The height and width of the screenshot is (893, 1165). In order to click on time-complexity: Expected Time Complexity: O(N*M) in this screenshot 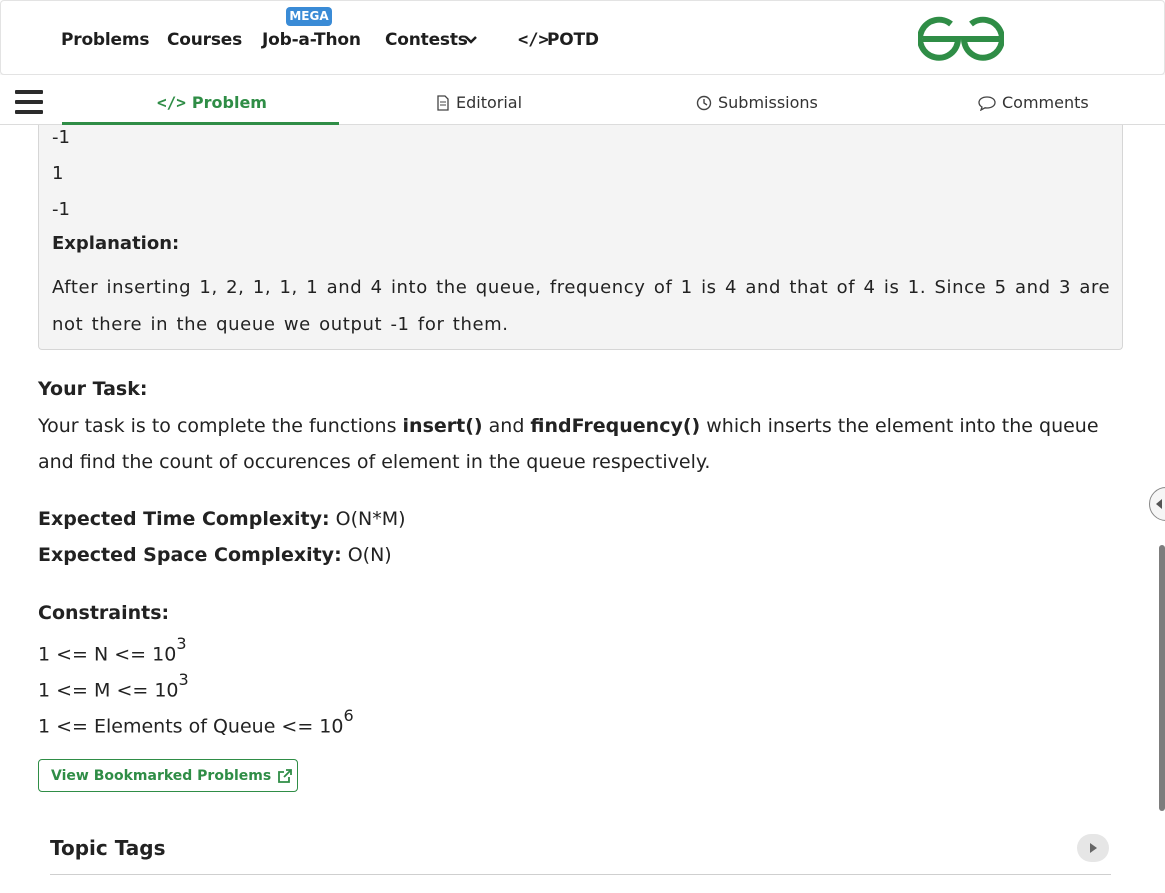, I will do `click(222, 519)`.